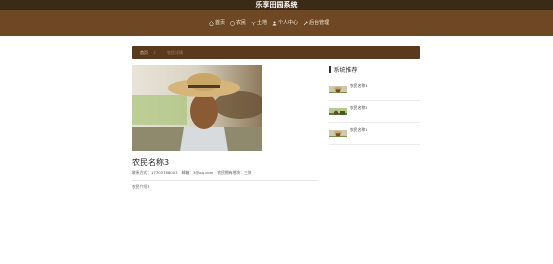  I want to click on farmer-photo, so click(197, 108).